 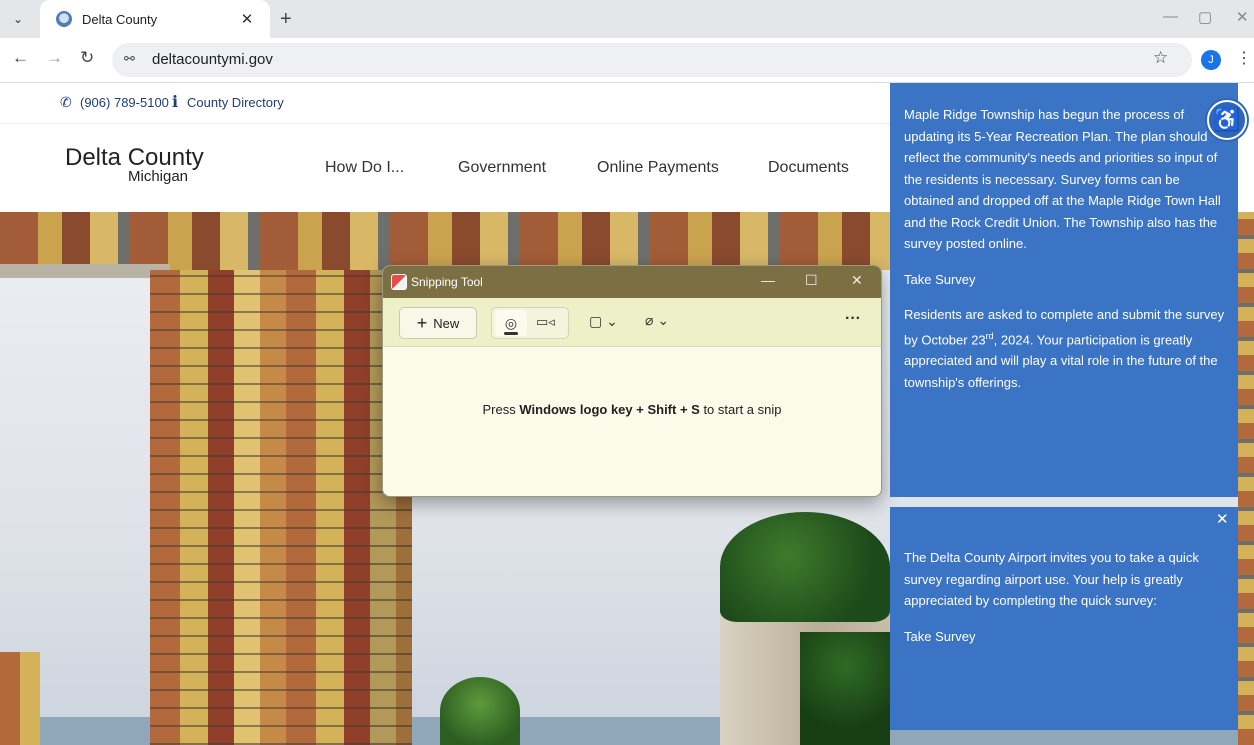 I want to click on favicon-icon, so click(x=64, y=19).